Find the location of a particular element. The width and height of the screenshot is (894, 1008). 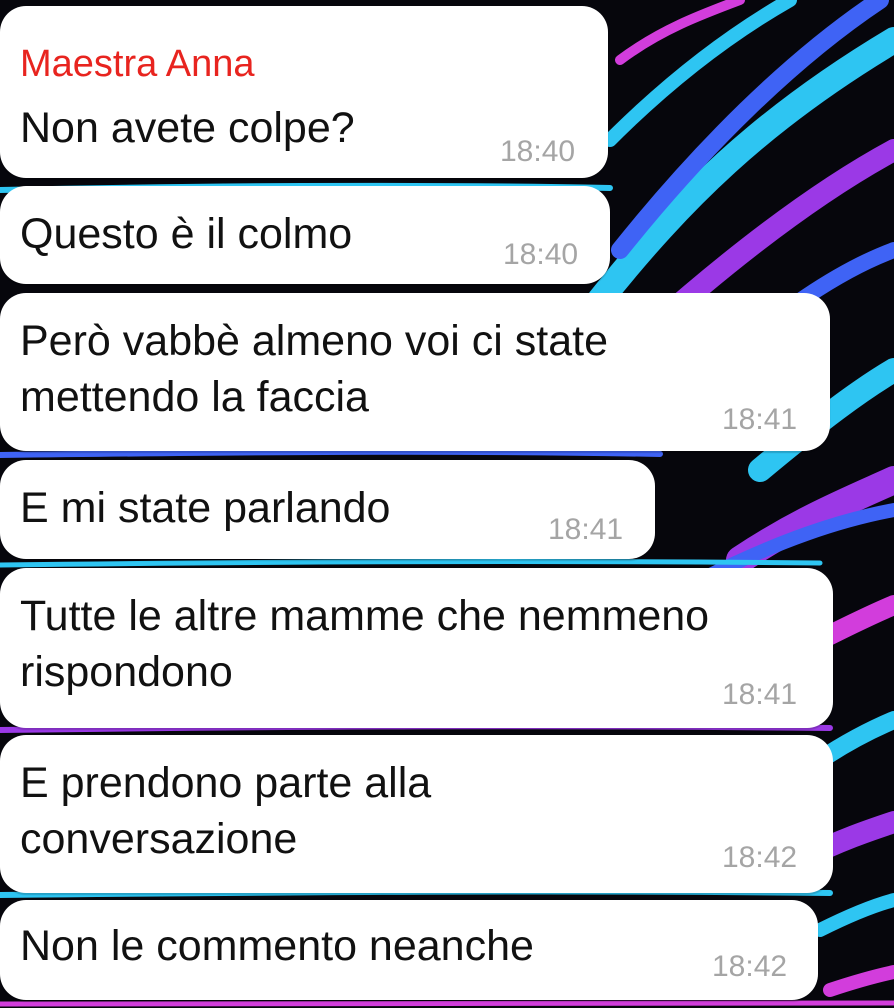

message-bubble: Non le commento neanche 18:42 is located at coordinates (409, 950).